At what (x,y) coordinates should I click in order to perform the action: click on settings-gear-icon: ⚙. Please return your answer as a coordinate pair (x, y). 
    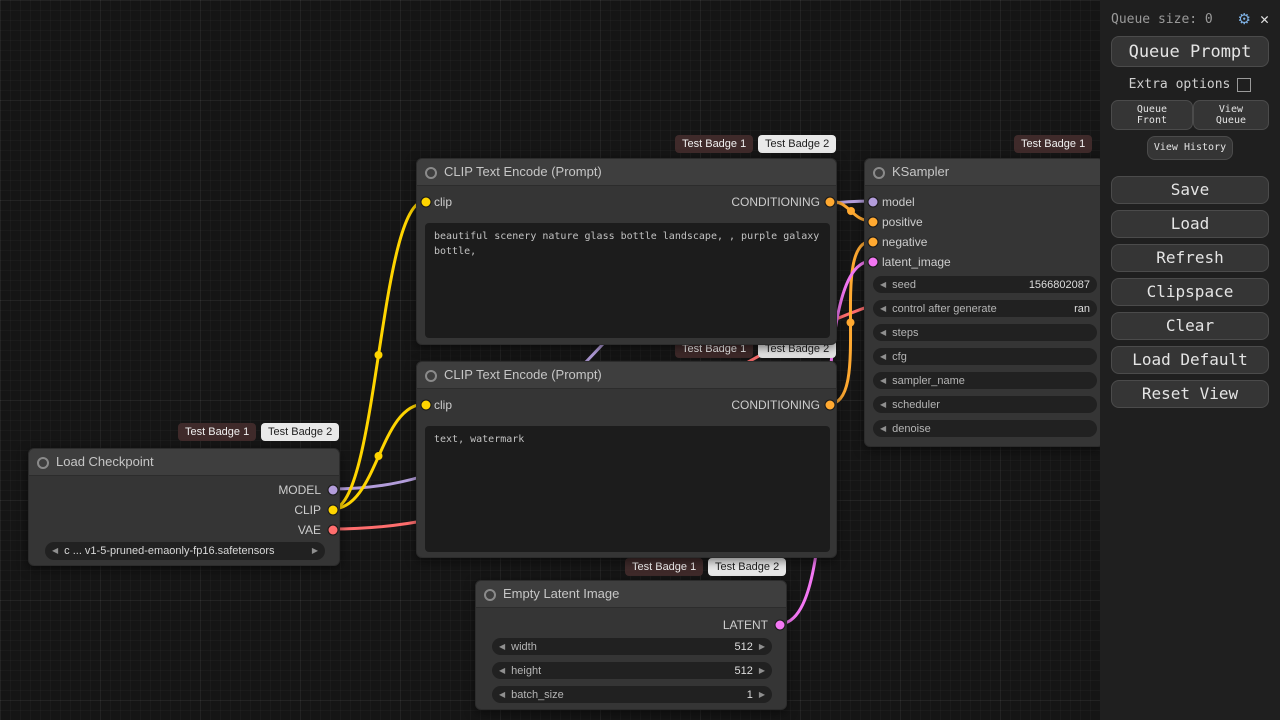
    Looking at the image, I should click on (1244, 19).